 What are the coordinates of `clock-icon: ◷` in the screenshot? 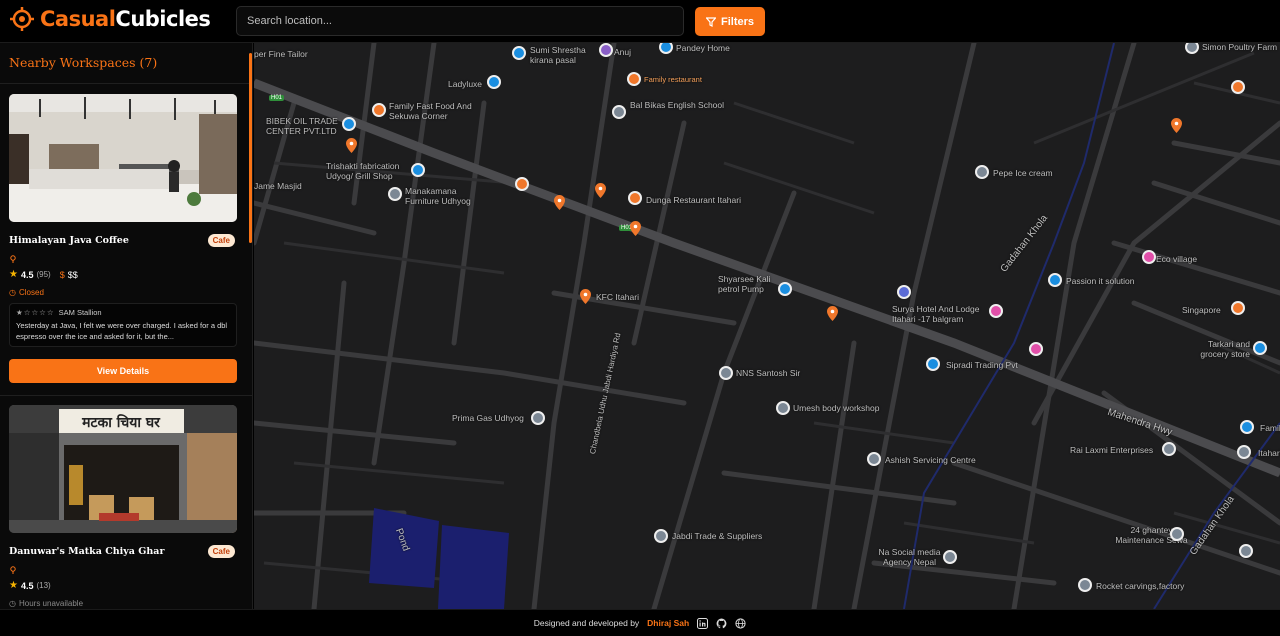 It's located at (12, 292).